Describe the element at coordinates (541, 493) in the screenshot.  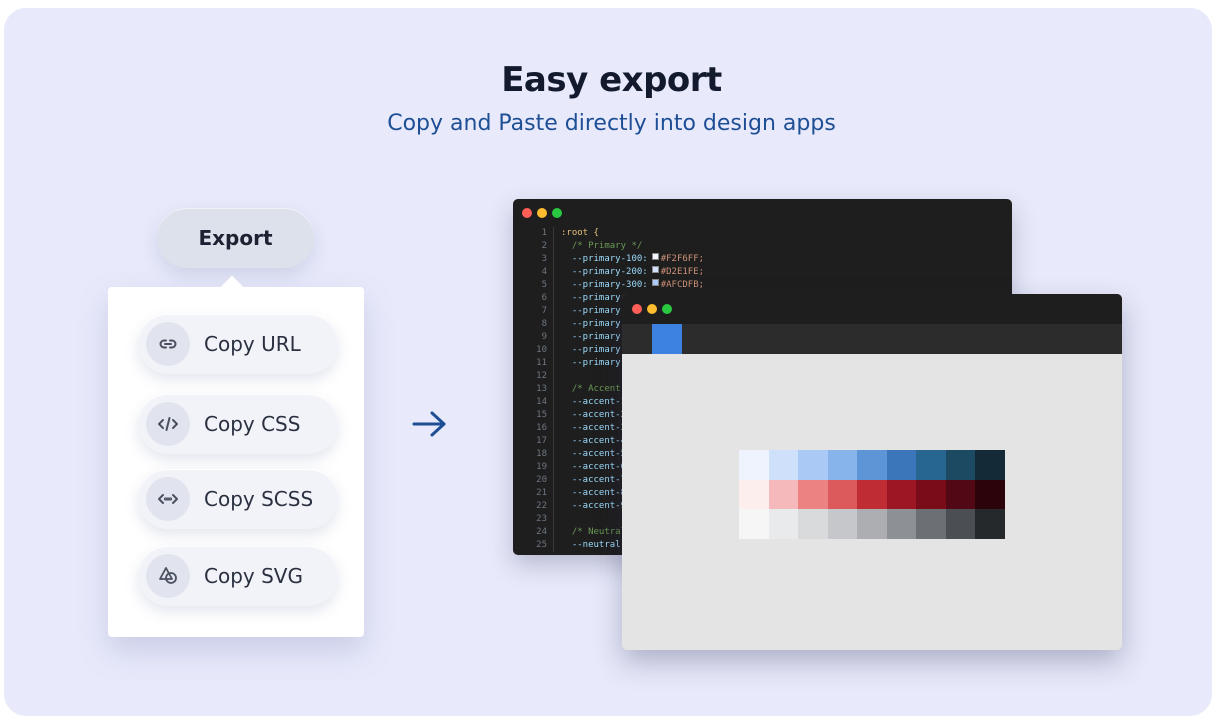
I see `line-number: 21` at that location.